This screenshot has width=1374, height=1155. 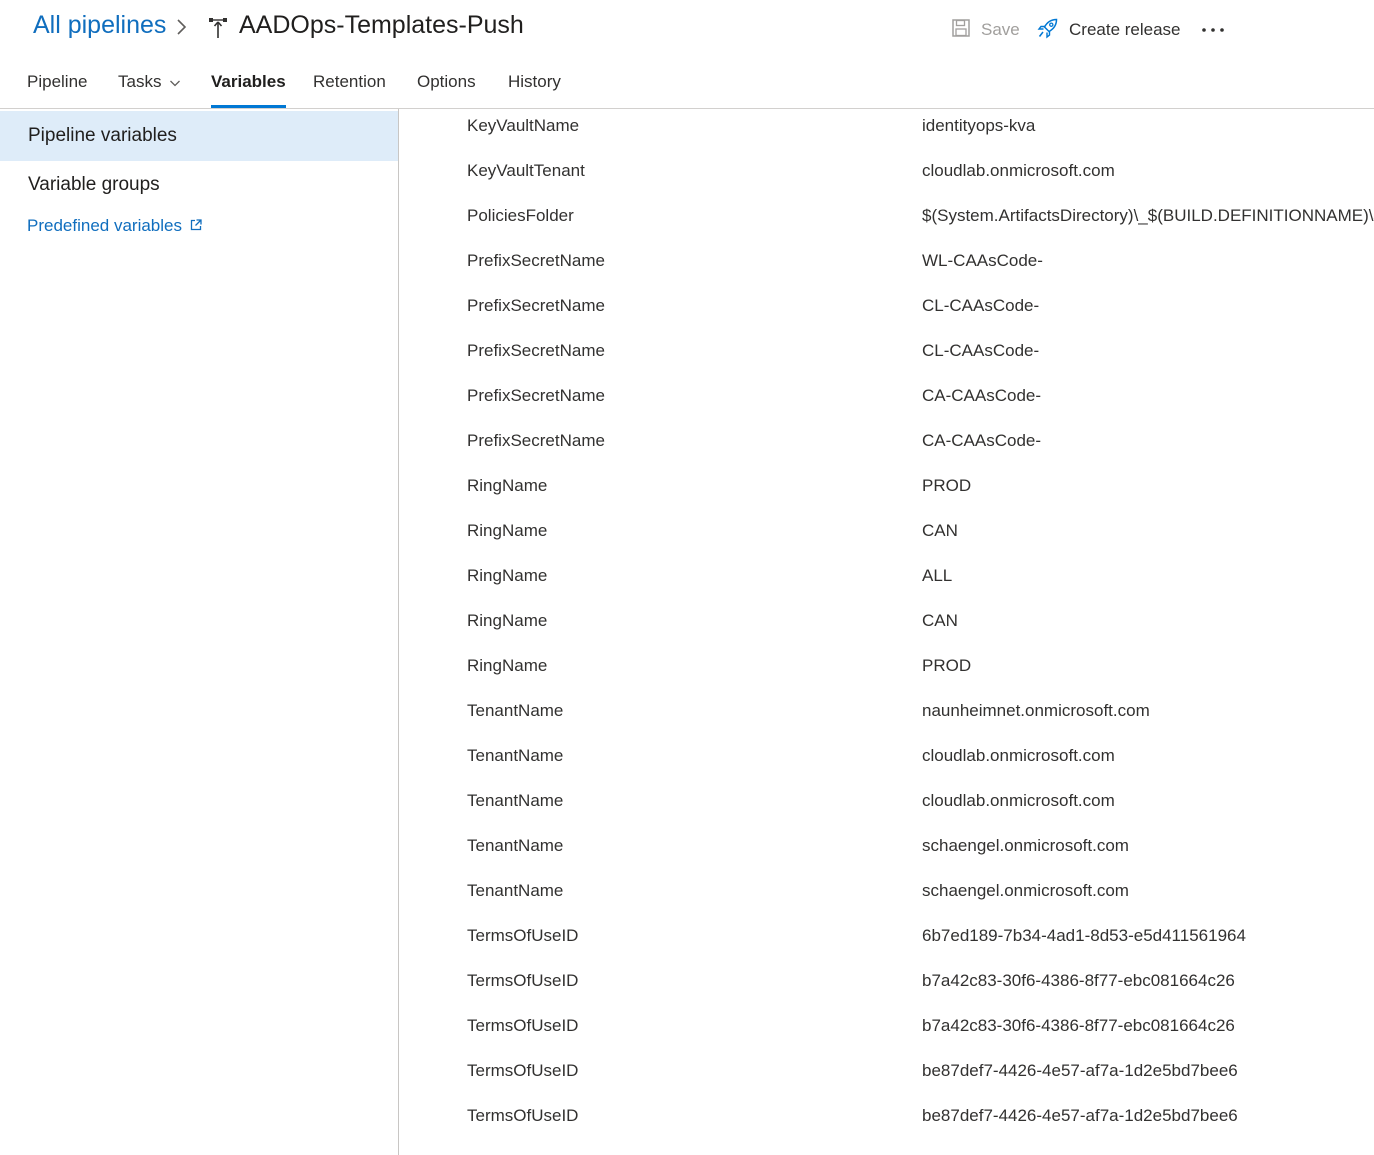 I want to click on sidebar-item-pipeline-variables: Pipeline variables, so click(x=199, y=136).